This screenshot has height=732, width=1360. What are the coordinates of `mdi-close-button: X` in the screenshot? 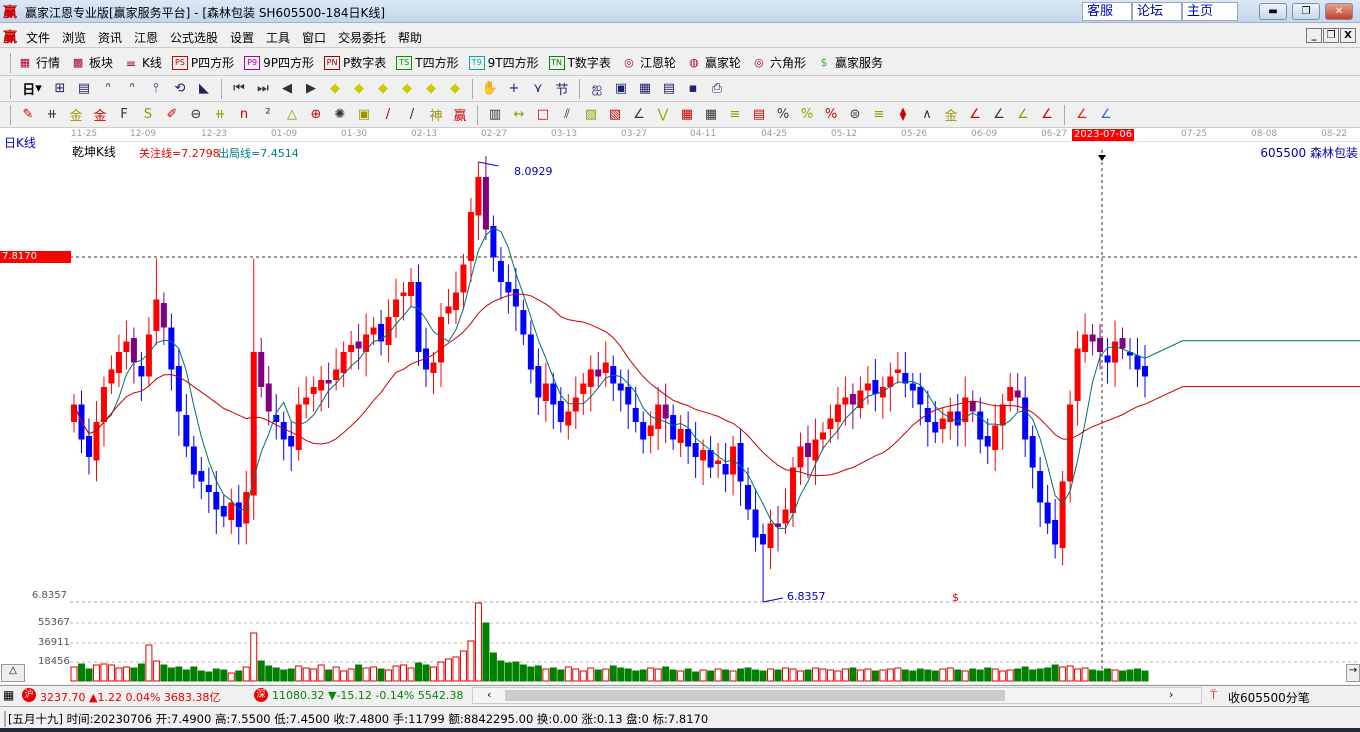 It's located at (1348, 35).